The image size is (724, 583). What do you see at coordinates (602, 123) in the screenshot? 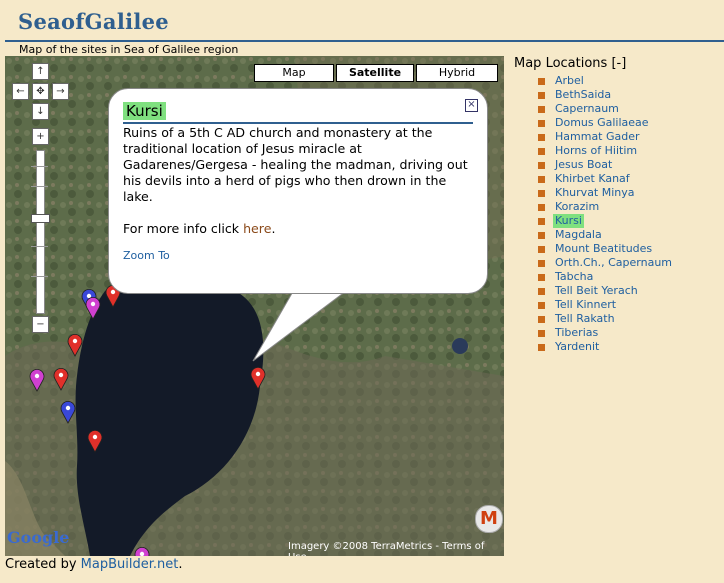
I see `location-link: Domus Galilaeae` at bounding box center [602, 123].